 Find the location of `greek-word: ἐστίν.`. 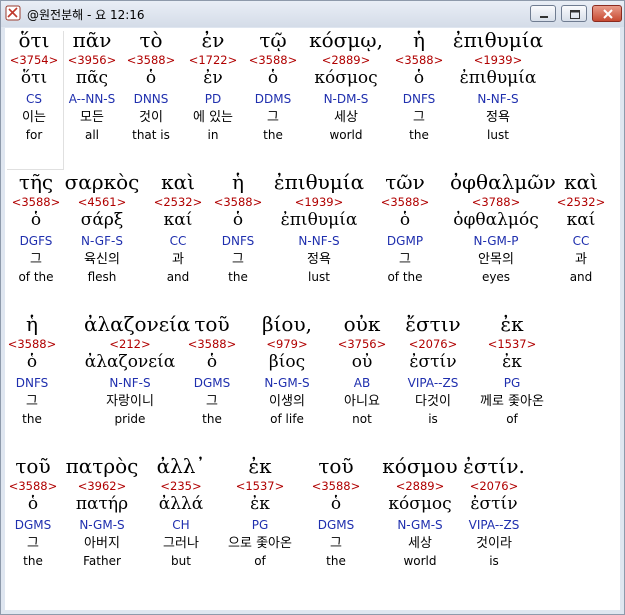

greek-word: ἐστίν. is located at coordinates (494, 466).